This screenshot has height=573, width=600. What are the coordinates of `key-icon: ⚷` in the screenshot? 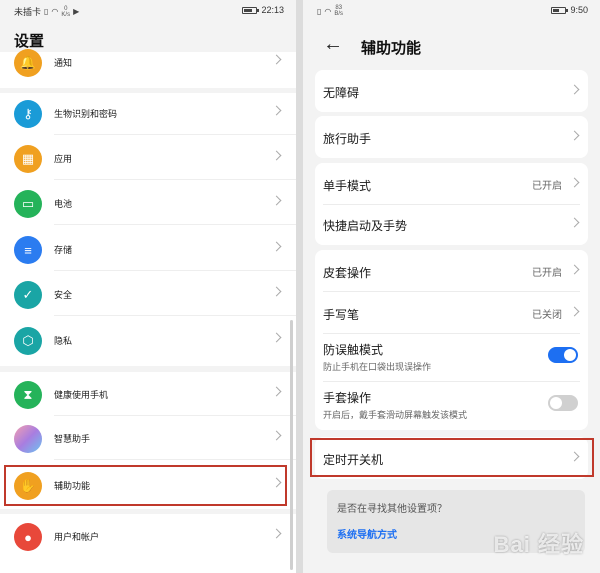 It's located at (28, 114).